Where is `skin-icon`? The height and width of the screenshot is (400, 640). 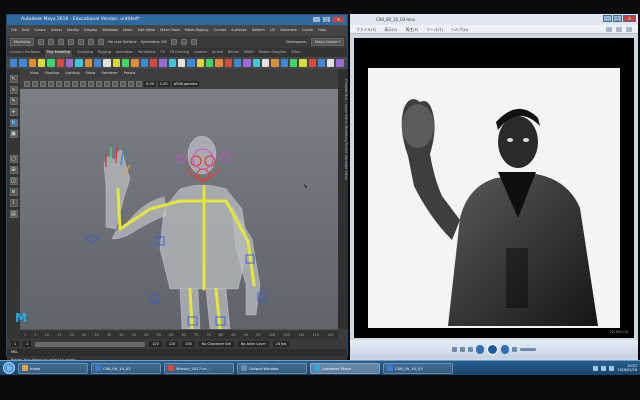
skin-icon is located at coordinates (619, 29).